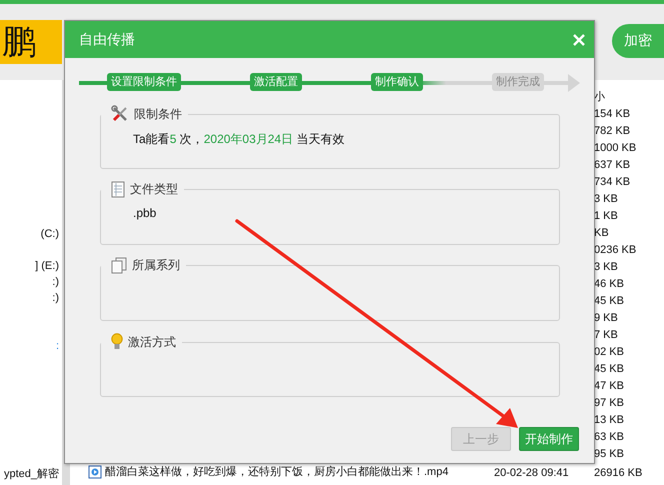  What do you see at coordinates (144, 82) in the screenshot?
I see `step-label: 设置限制条件` at bounding box center [144, 82].